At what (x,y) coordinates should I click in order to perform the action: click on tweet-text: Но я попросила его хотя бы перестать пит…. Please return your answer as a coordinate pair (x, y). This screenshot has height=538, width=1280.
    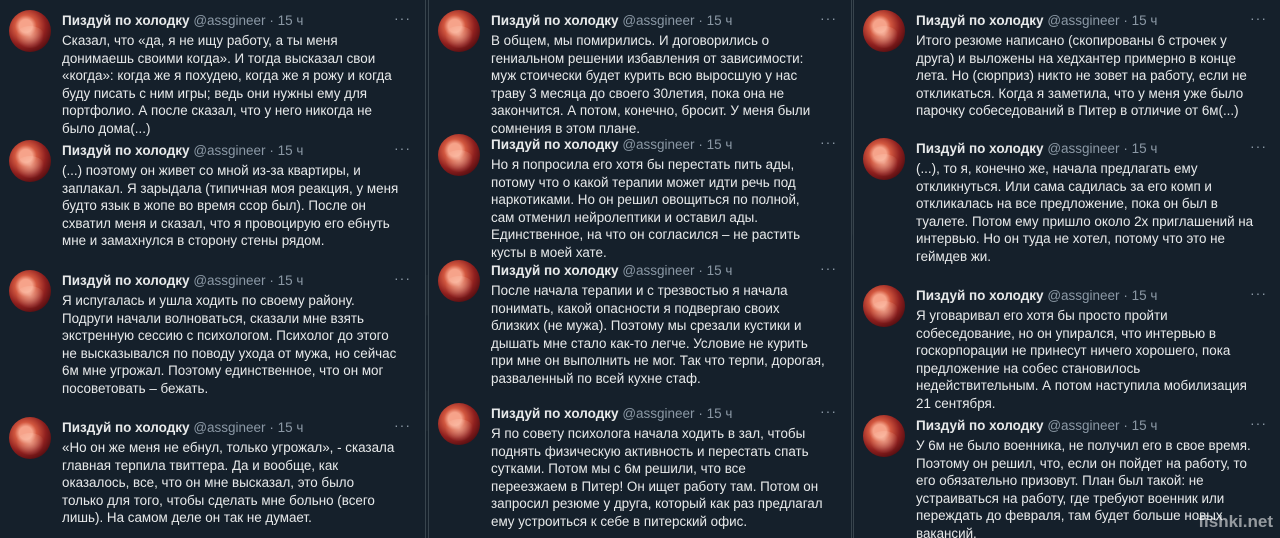
    Looking at the image, I should click on (646, 208).